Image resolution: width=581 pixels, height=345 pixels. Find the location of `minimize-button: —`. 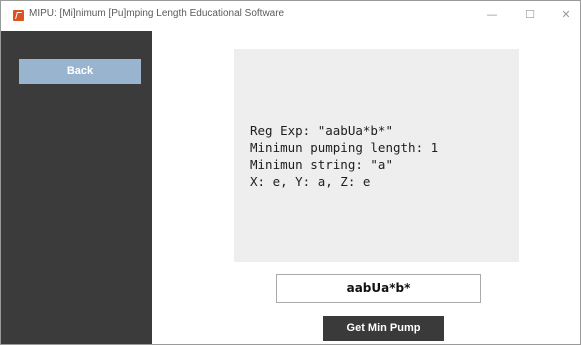

minimize-button: — is located at coordinates (492, 15).